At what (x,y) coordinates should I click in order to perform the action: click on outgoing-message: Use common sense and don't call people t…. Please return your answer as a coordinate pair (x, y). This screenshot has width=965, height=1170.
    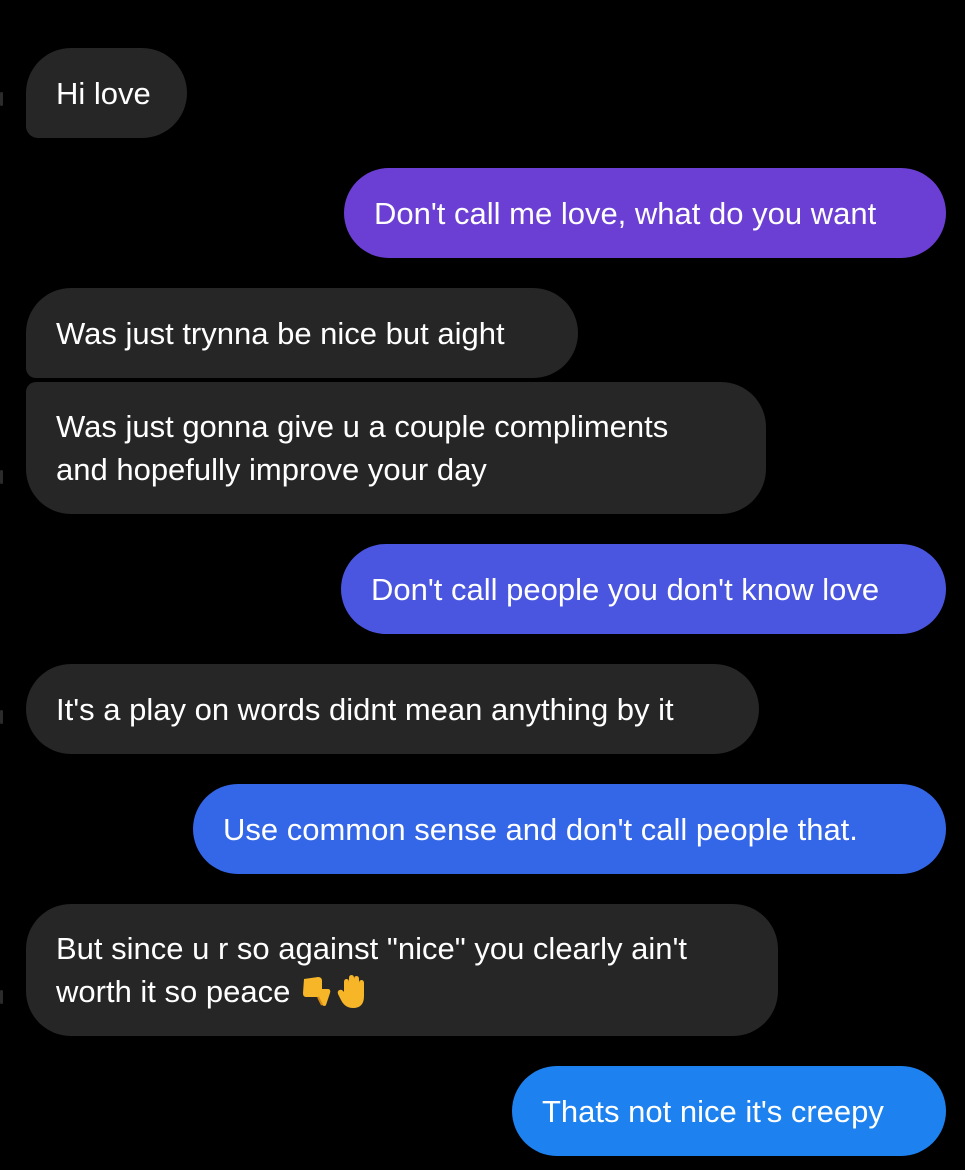
    Looking at the image, I should click on (569, 829).